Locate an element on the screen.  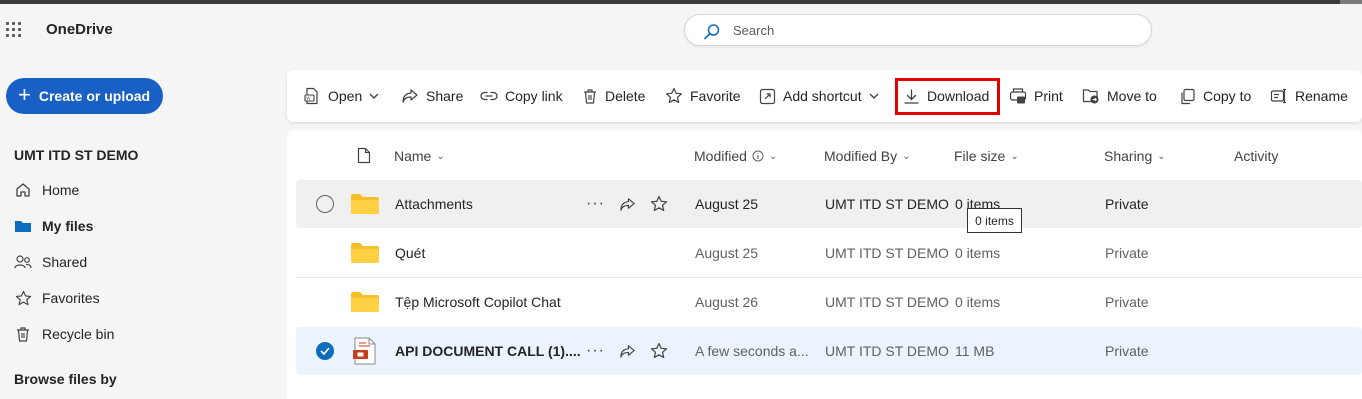
plus-icon: + is located at coordinates (24, 94).